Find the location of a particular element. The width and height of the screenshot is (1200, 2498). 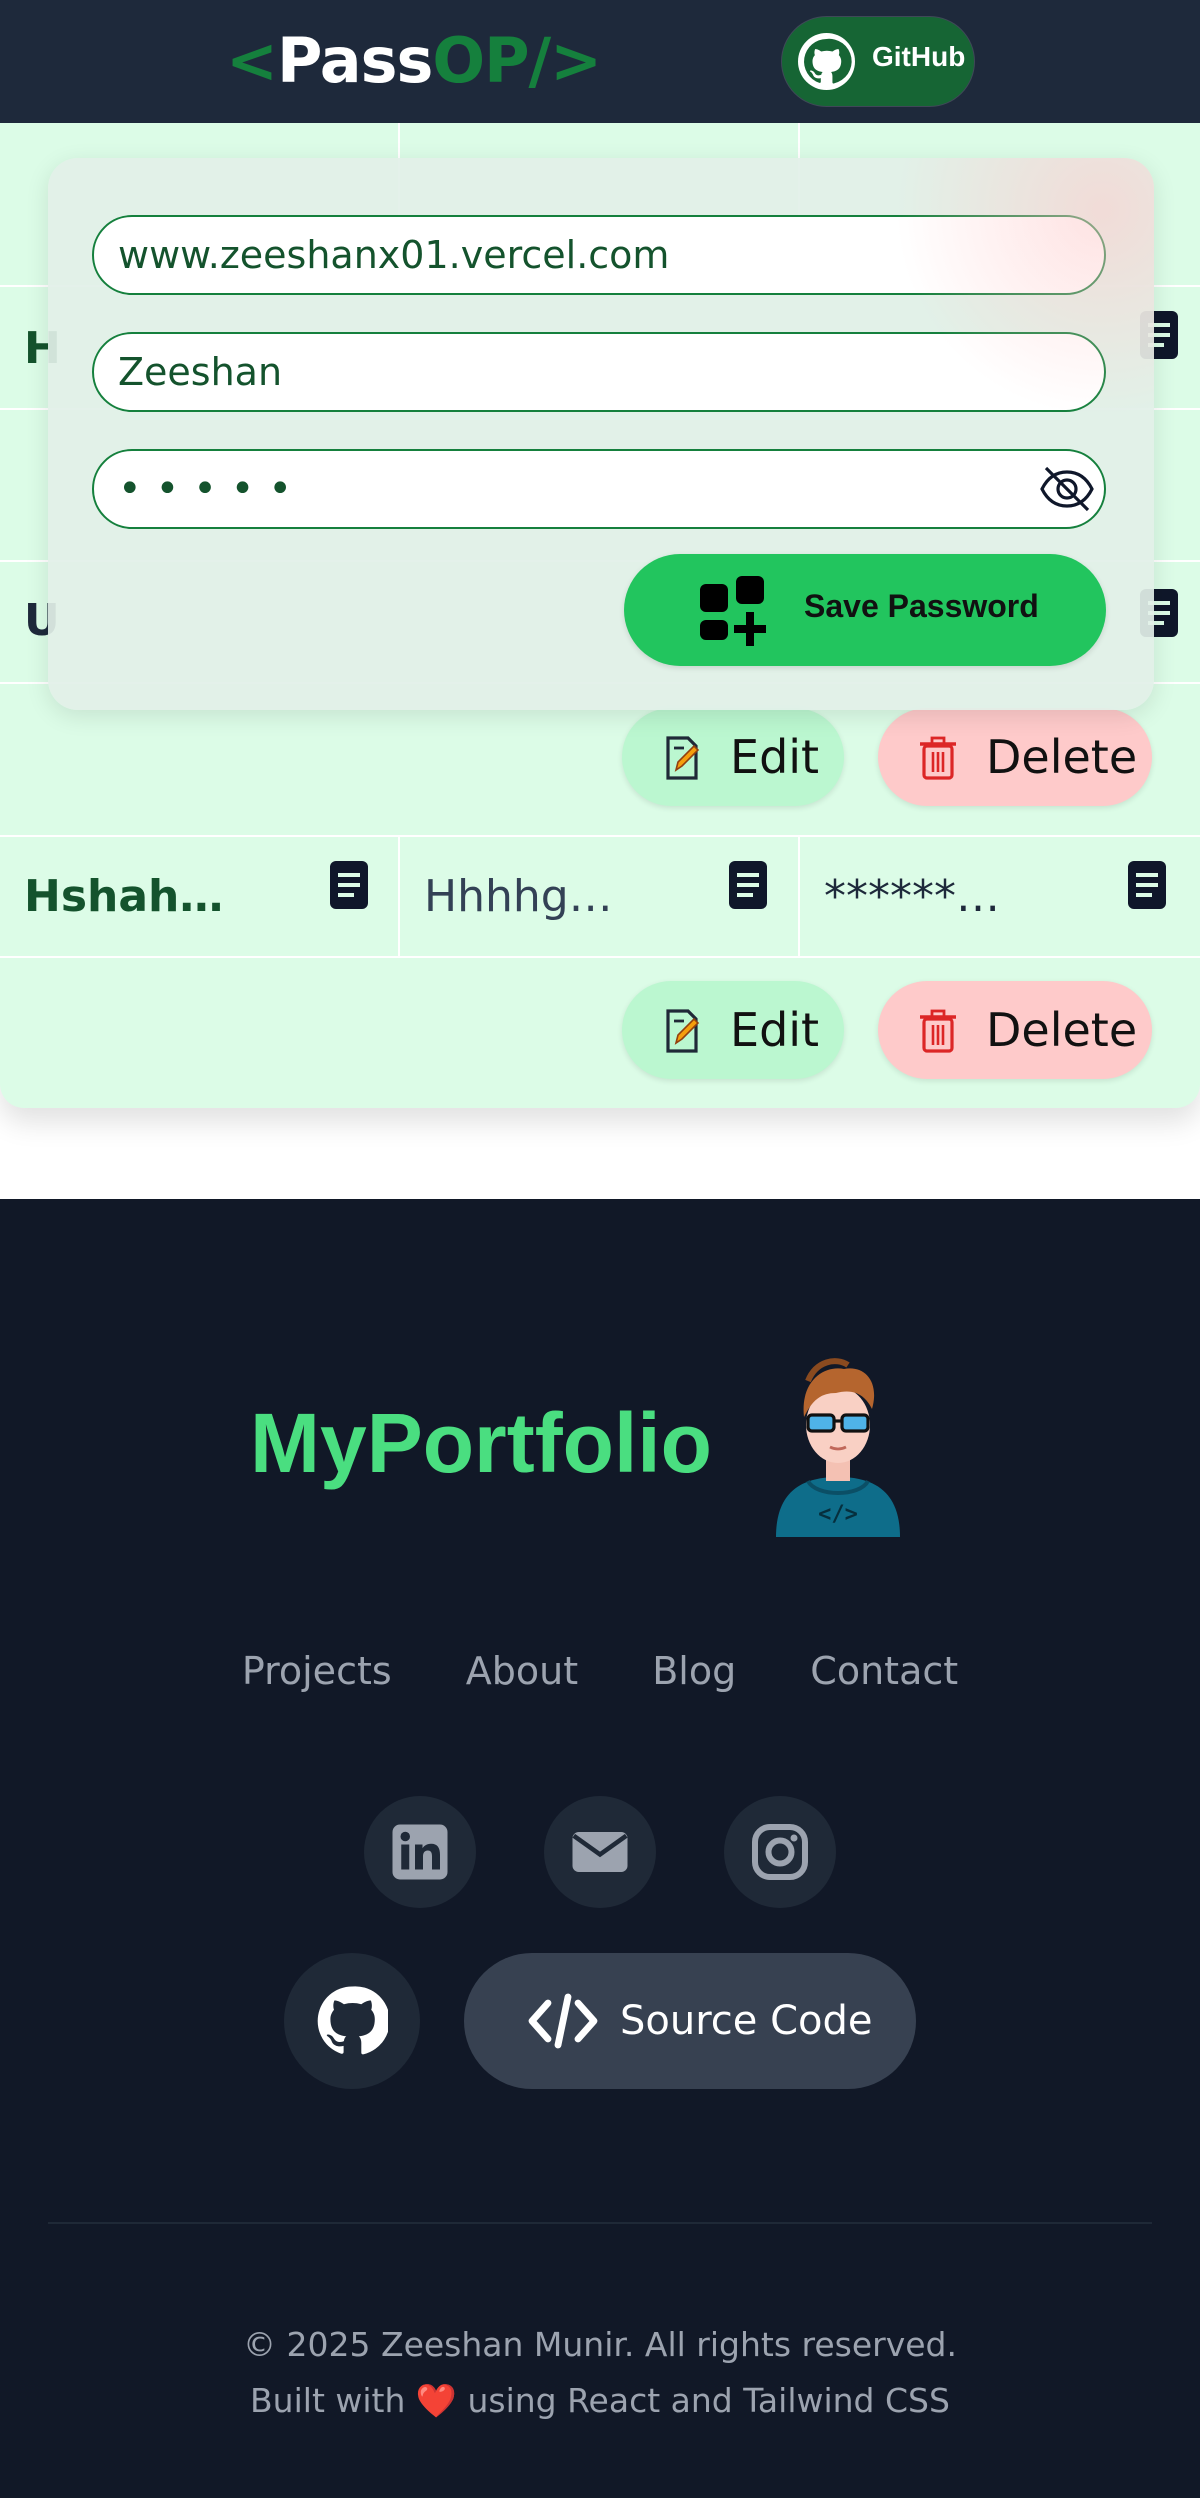

logo-op-text: OP is located at coordinates (480, 60).